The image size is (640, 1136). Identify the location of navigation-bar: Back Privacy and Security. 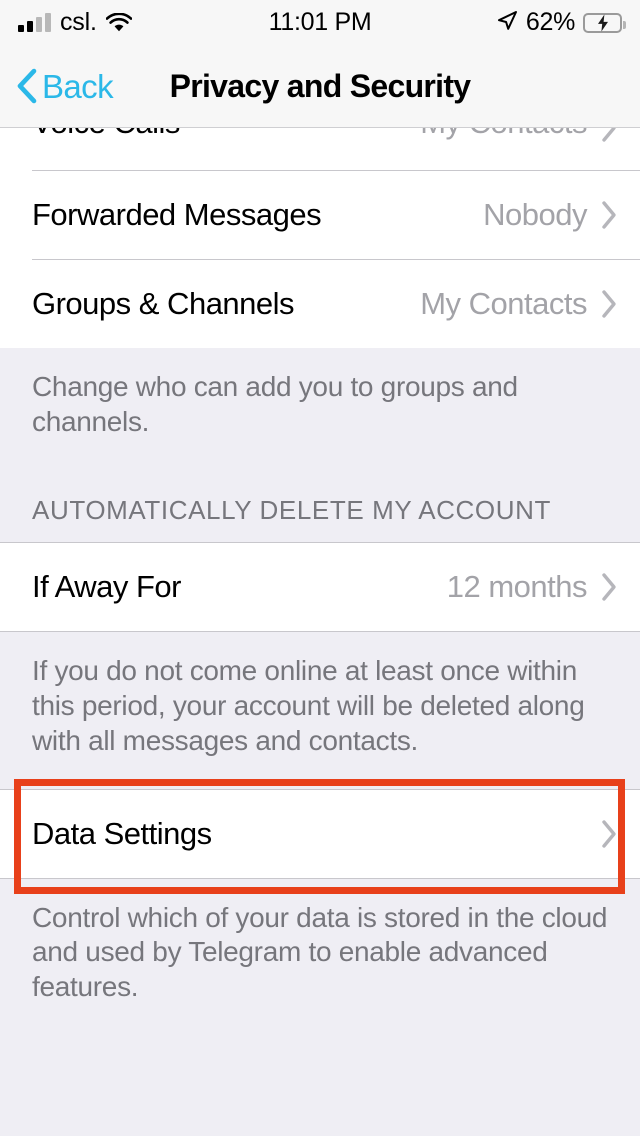
(320, 86).